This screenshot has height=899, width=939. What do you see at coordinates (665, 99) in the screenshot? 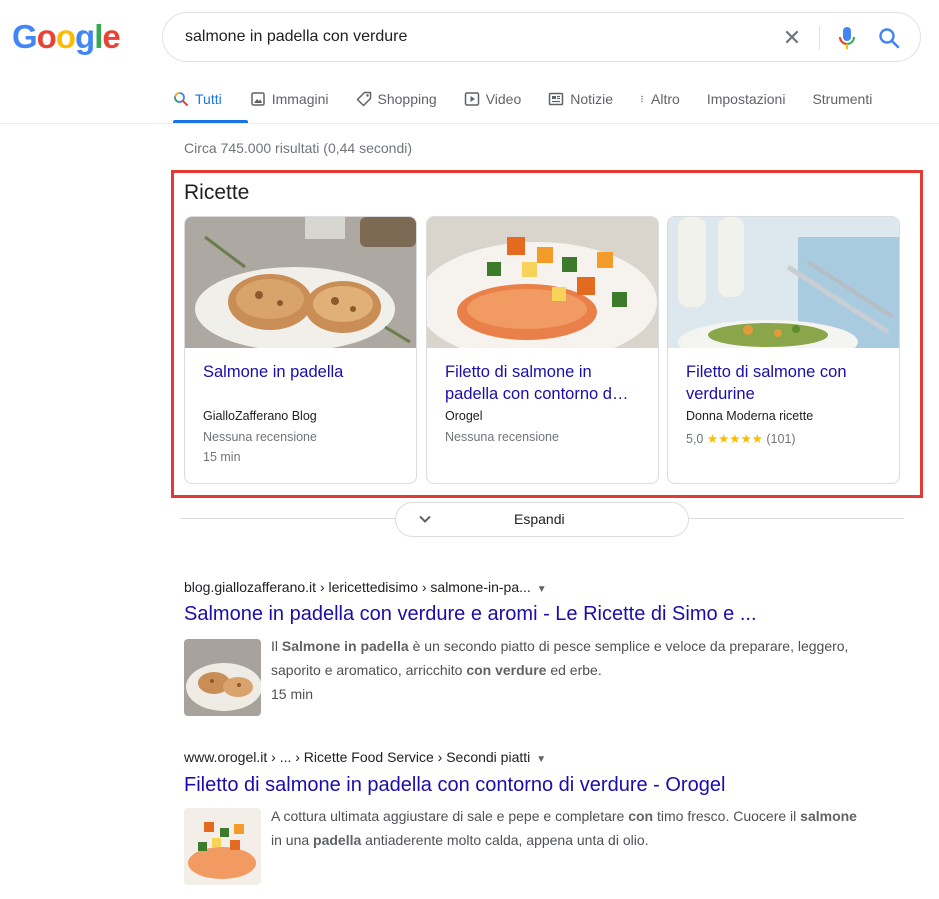
I see `tab-label: Altro` at bounding box center [665, 99].